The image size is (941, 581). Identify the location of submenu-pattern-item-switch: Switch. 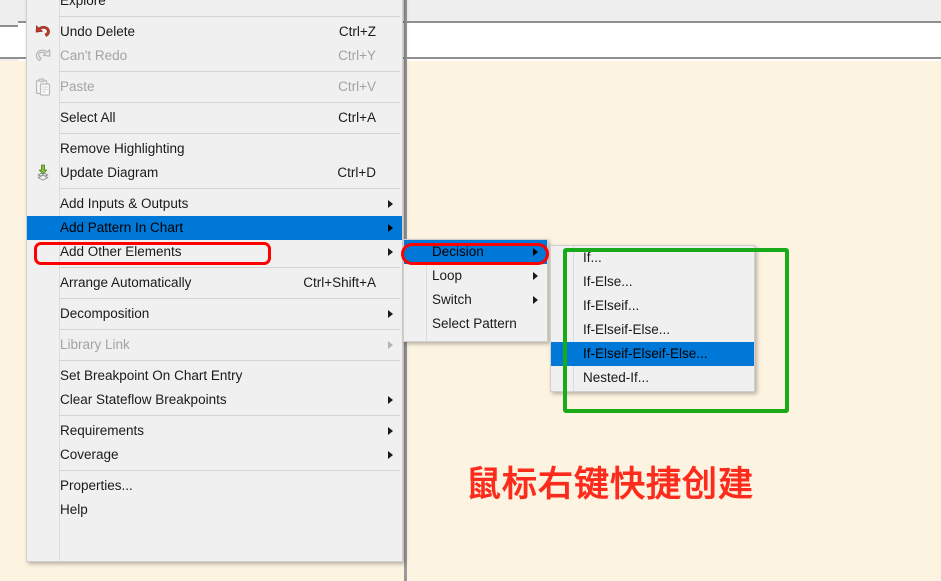
(475, 300).